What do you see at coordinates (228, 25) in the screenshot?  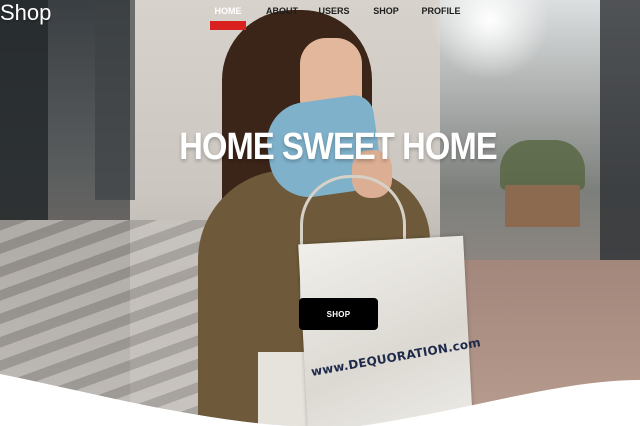 I see `active-indicator` at bounding box center [228, 25].